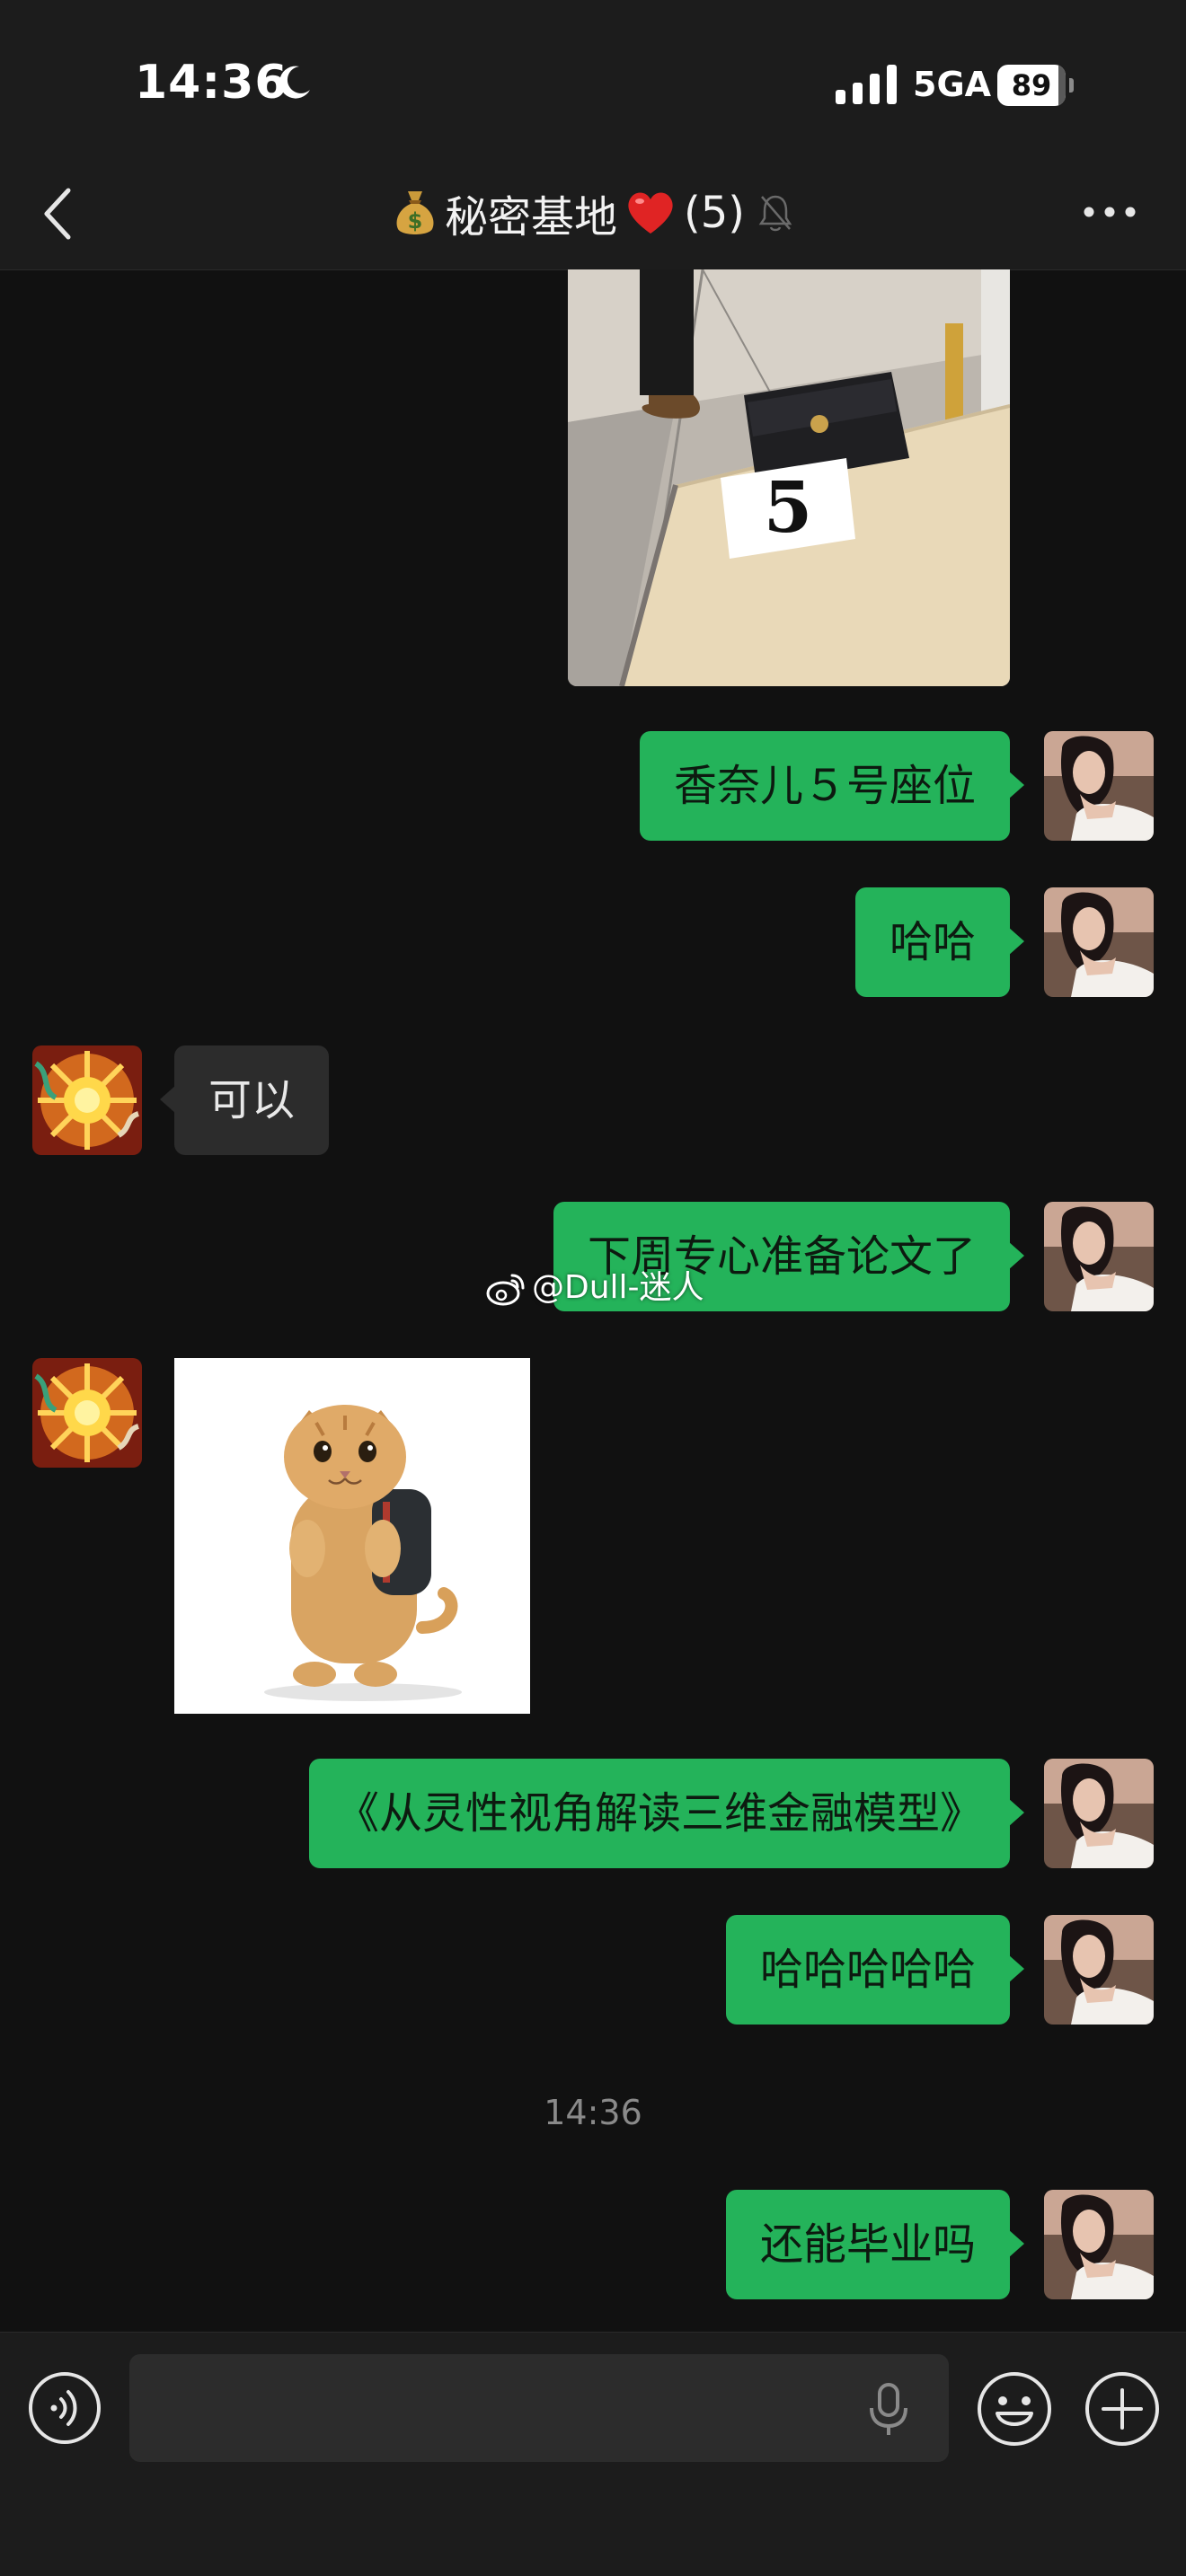  Describe the element at coordinates (505, 1290) in the screenshot. I see `weibo-icon` at that location.